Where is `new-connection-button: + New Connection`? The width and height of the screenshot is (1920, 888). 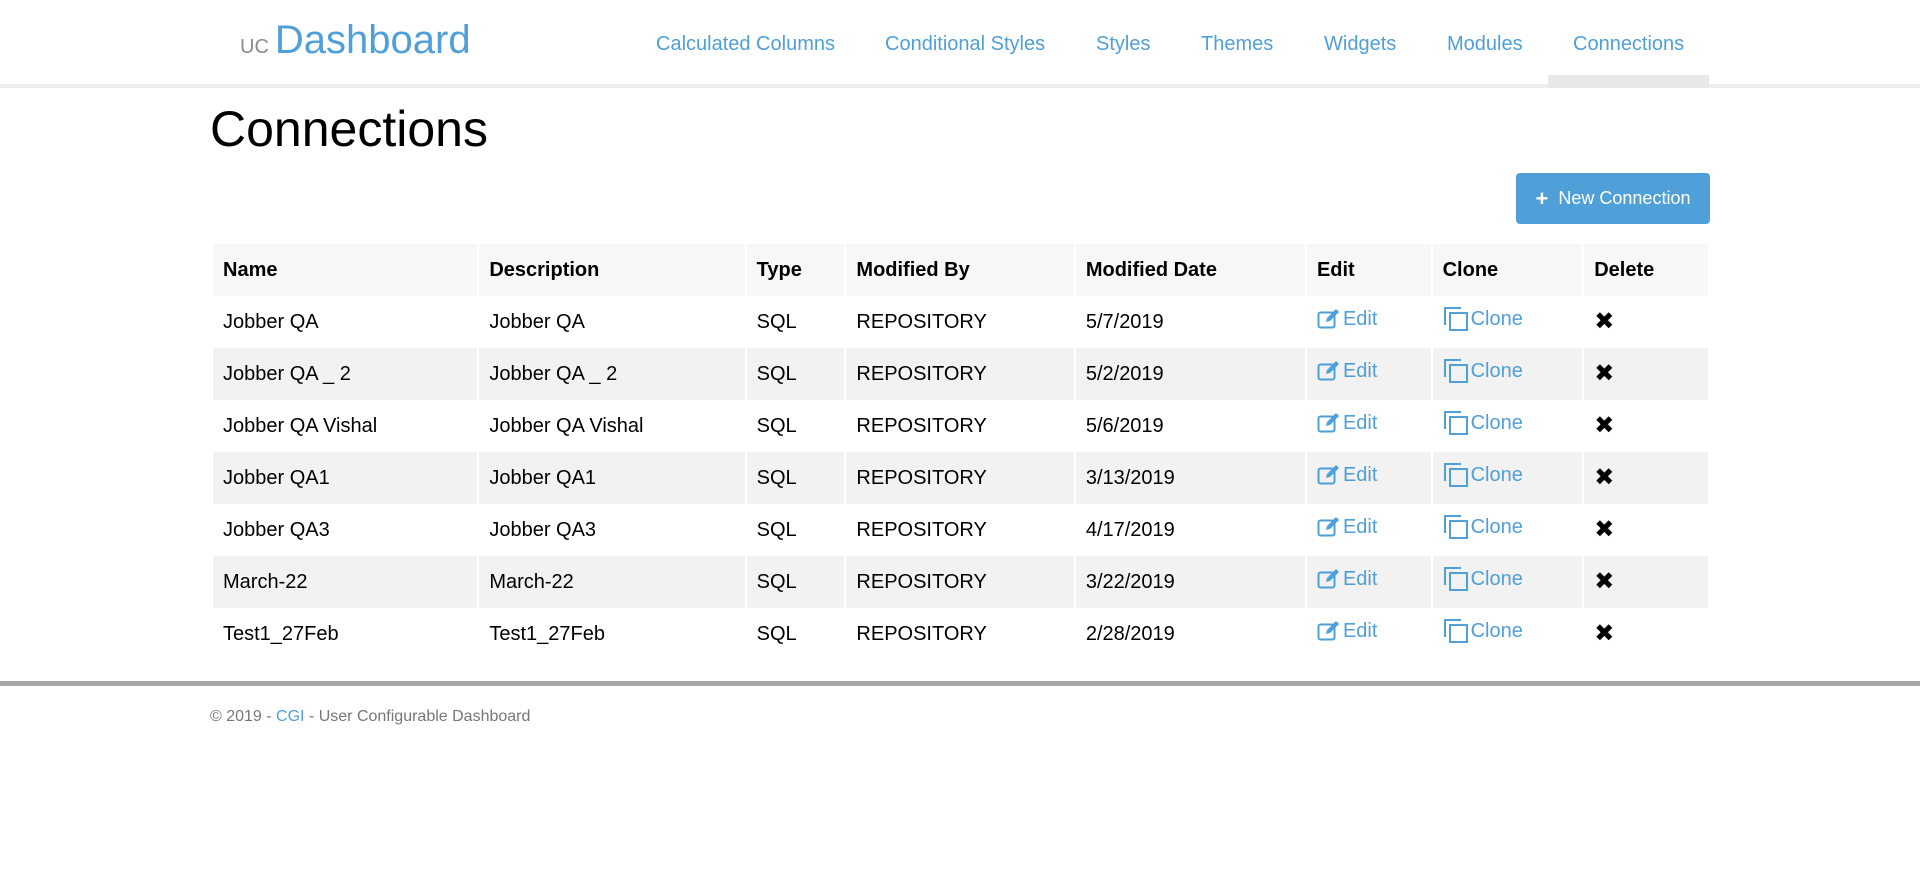 new-connection-button: + New Connection is located at coordinates (1613, 198).